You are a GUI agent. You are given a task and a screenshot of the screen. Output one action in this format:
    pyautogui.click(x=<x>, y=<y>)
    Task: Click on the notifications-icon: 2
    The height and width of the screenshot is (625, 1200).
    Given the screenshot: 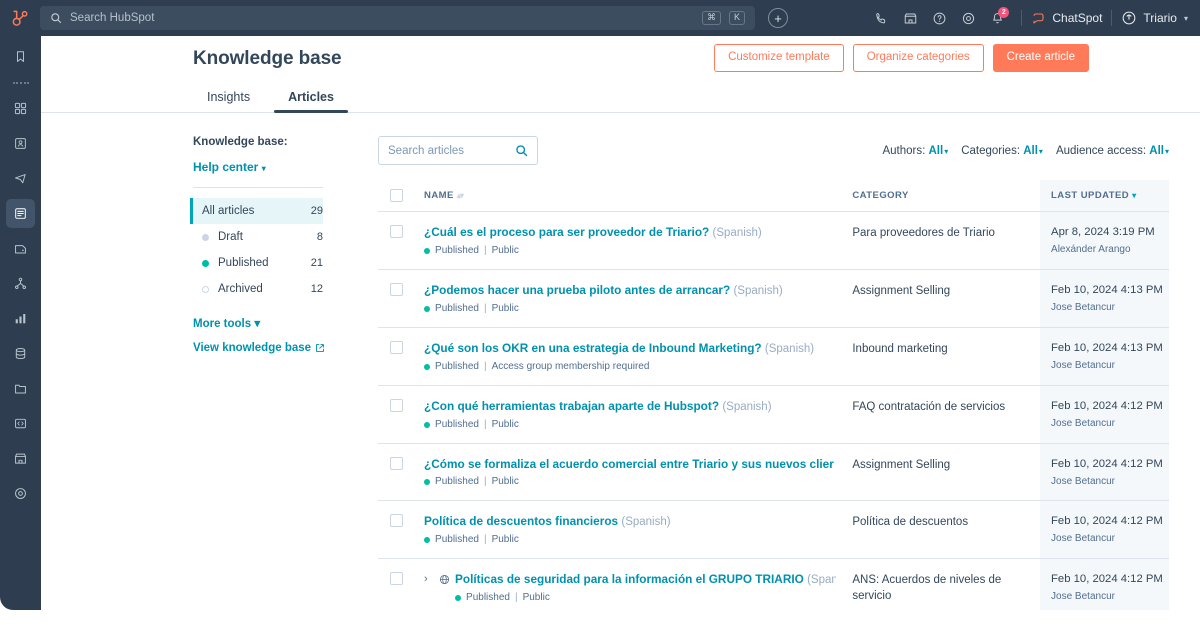 What is the action you would take?
    pyautogui.click(x=997, y=18)
    